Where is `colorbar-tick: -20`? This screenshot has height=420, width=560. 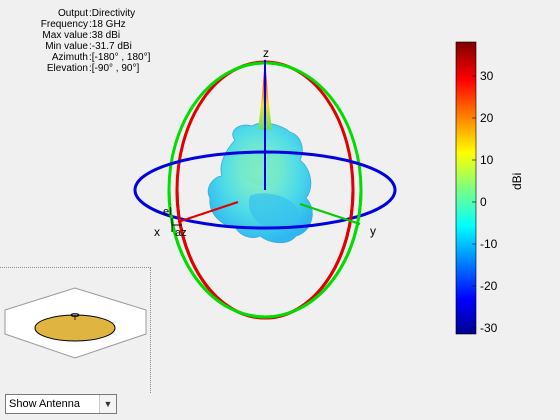
colorbar-tick: -20 is located at coordinates (489, 286).